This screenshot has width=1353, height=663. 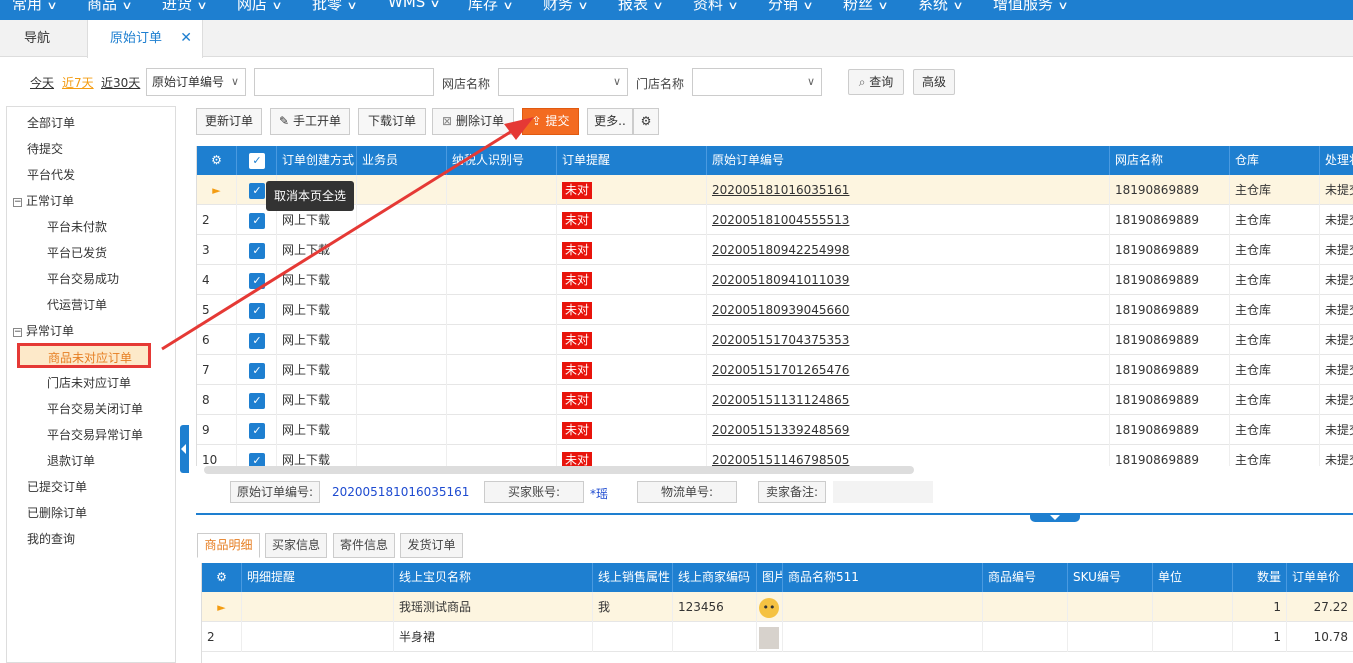 What do you see at coordinates (257, 160) in the screenshot?
I see `select-all-checkbox: ✓` at bounding box center [257, 160].